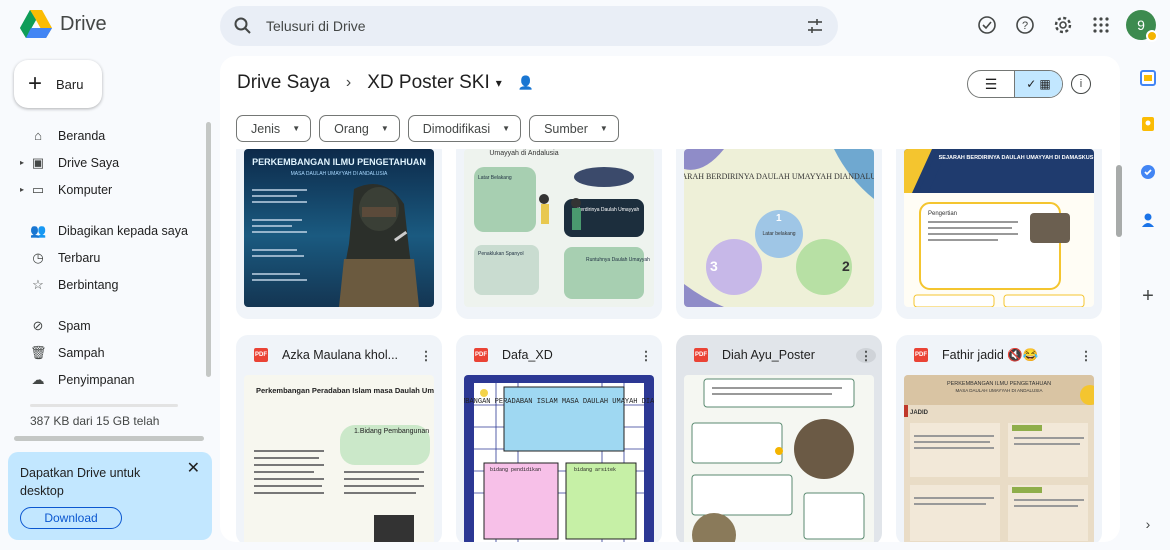  What do you see at coordinates (274, 128) in the screenshot?
I see `filter-type-chip: Jenis ▼` at bounding box center [274, 128].